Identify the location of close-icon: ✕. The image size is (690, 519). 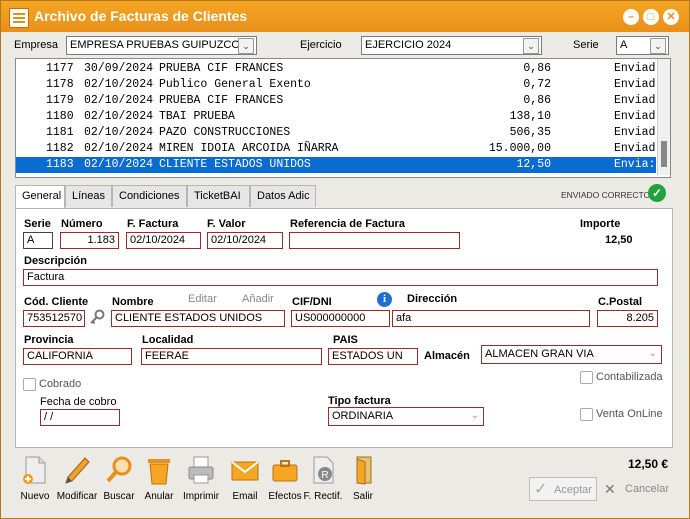
(671, 17).